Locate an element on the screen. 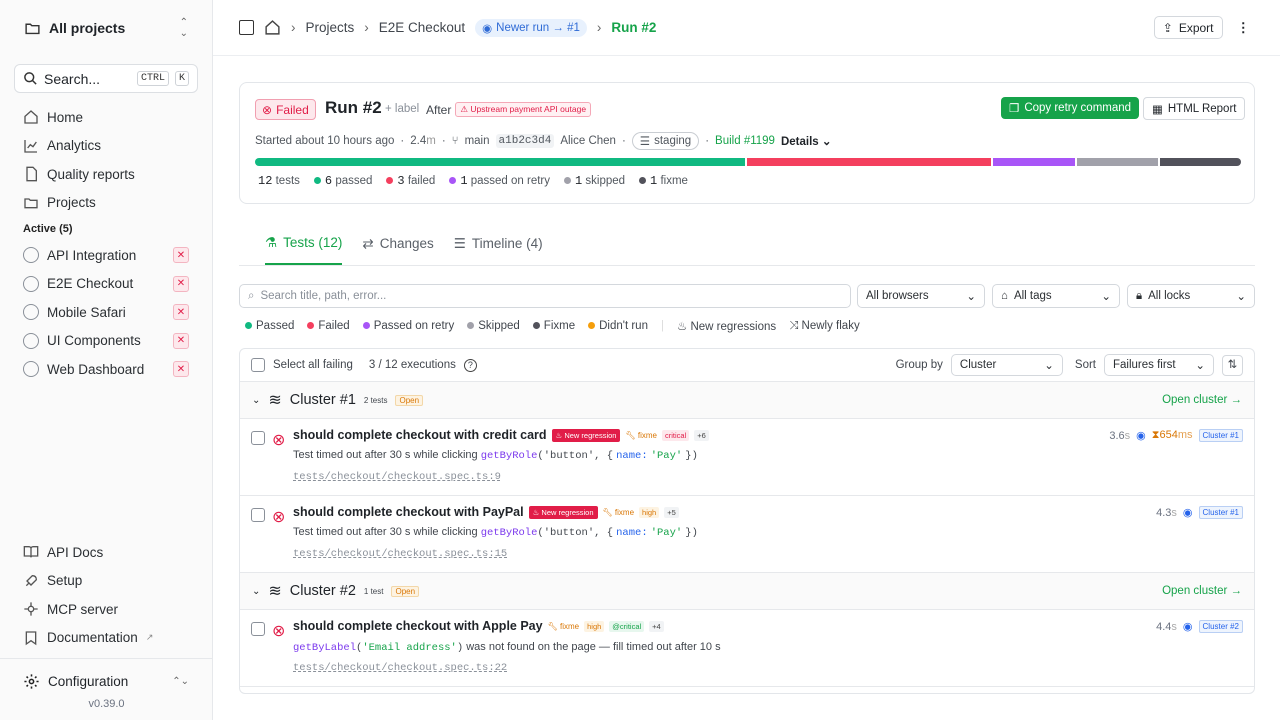  more-tags: +4 is located at coordinates (656, 626).